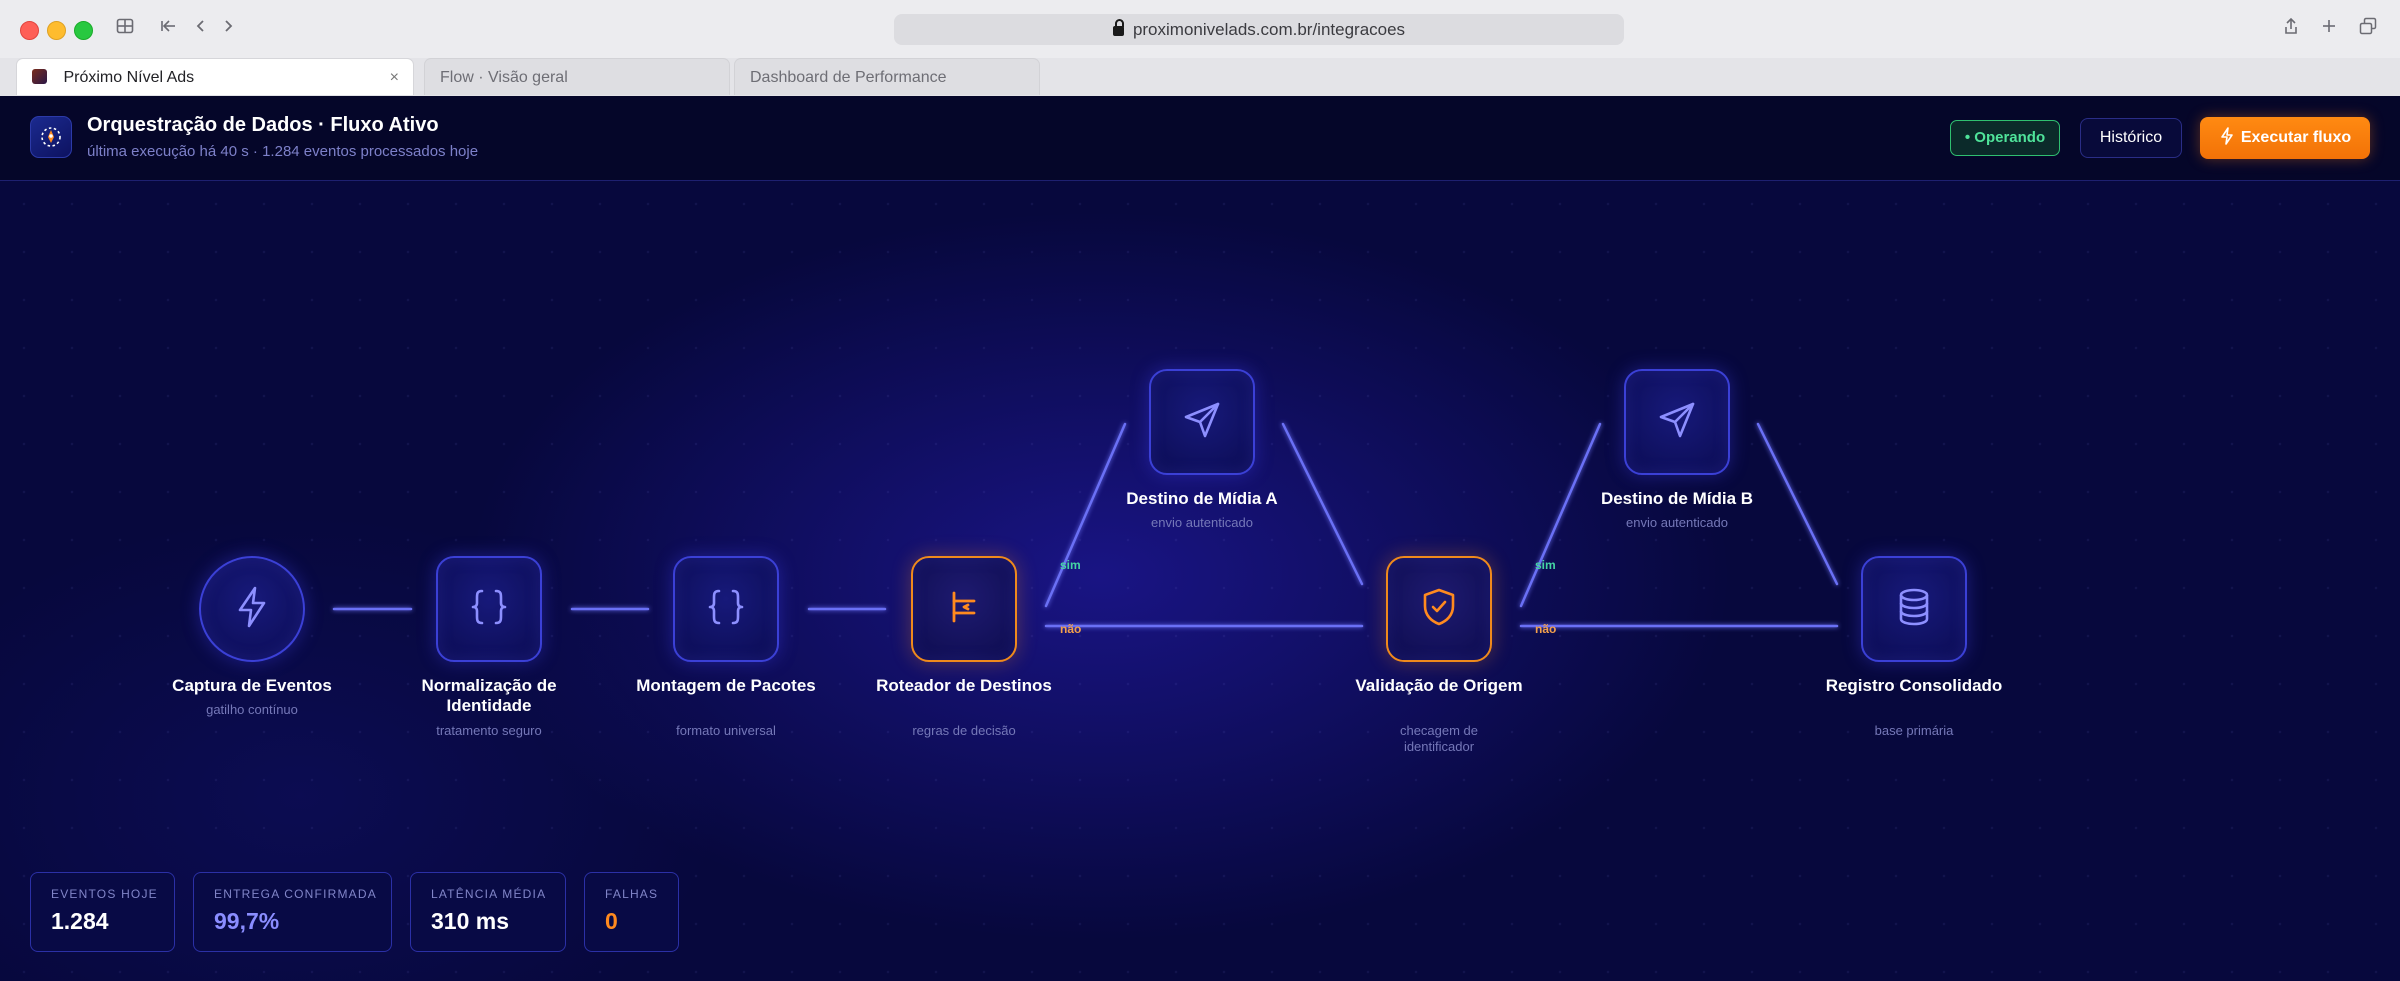  What do you see at coordinates (611, 921) in the screenshot?
I see `stat-value: 0` at bounding box center [611, 921].